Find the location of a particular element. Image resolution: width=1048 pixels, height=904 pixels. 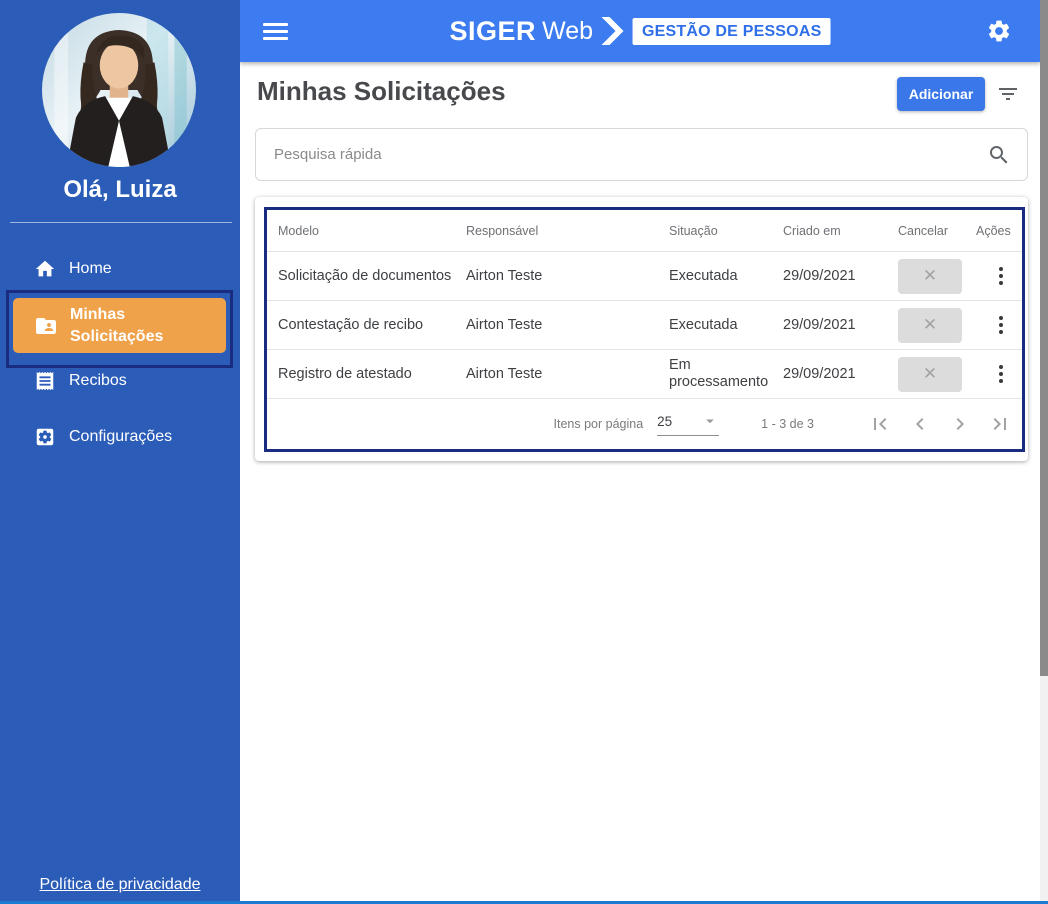

scrollbar-thumb is located at coordinates (1044, 338).